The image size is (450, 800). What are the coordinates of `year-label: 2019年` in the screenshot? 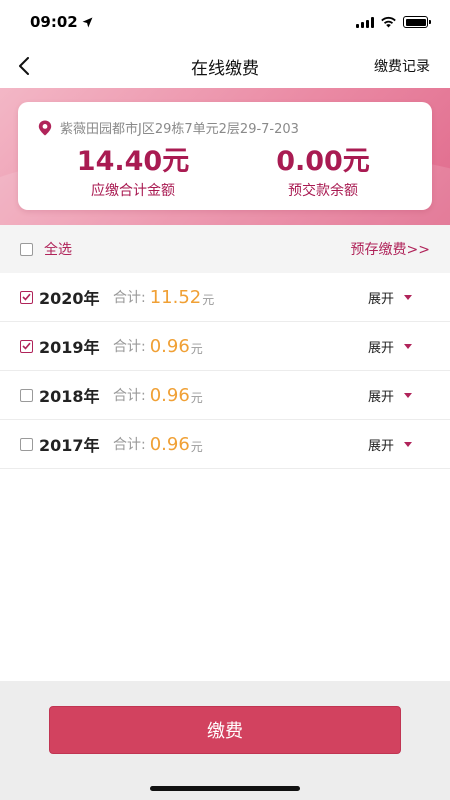 It's located at (69, 347).